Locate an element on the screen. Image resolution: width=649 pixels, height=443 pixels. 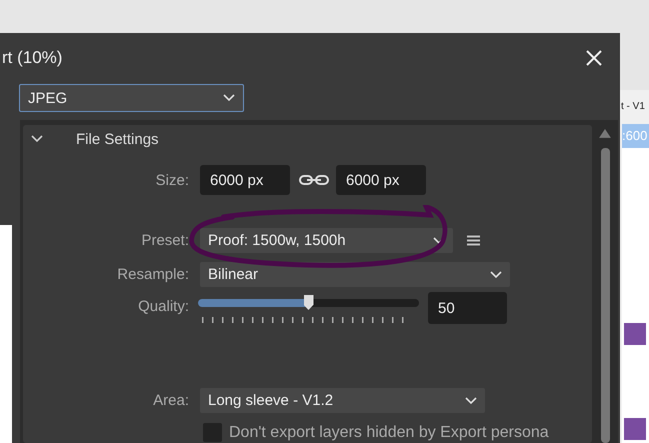
height-field: 6000 px is located at coordinates (381, 180).